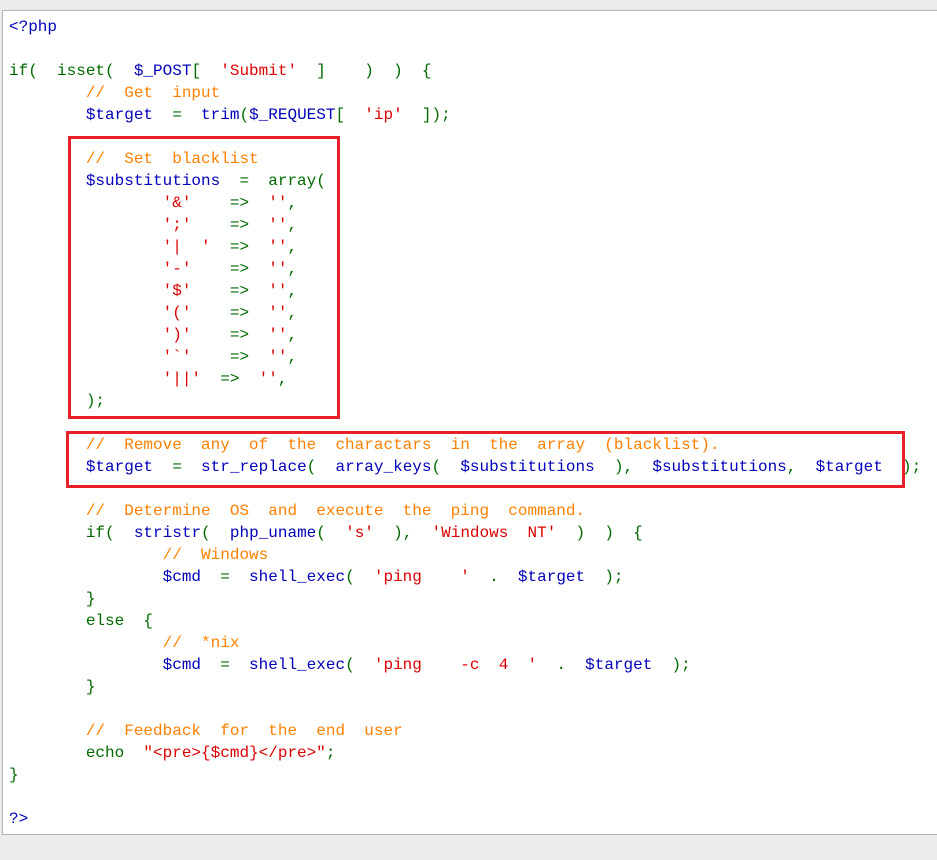 The width and height of the screenshot is (937, 860). I want to click on code-line: <?php, so click(465, 27).